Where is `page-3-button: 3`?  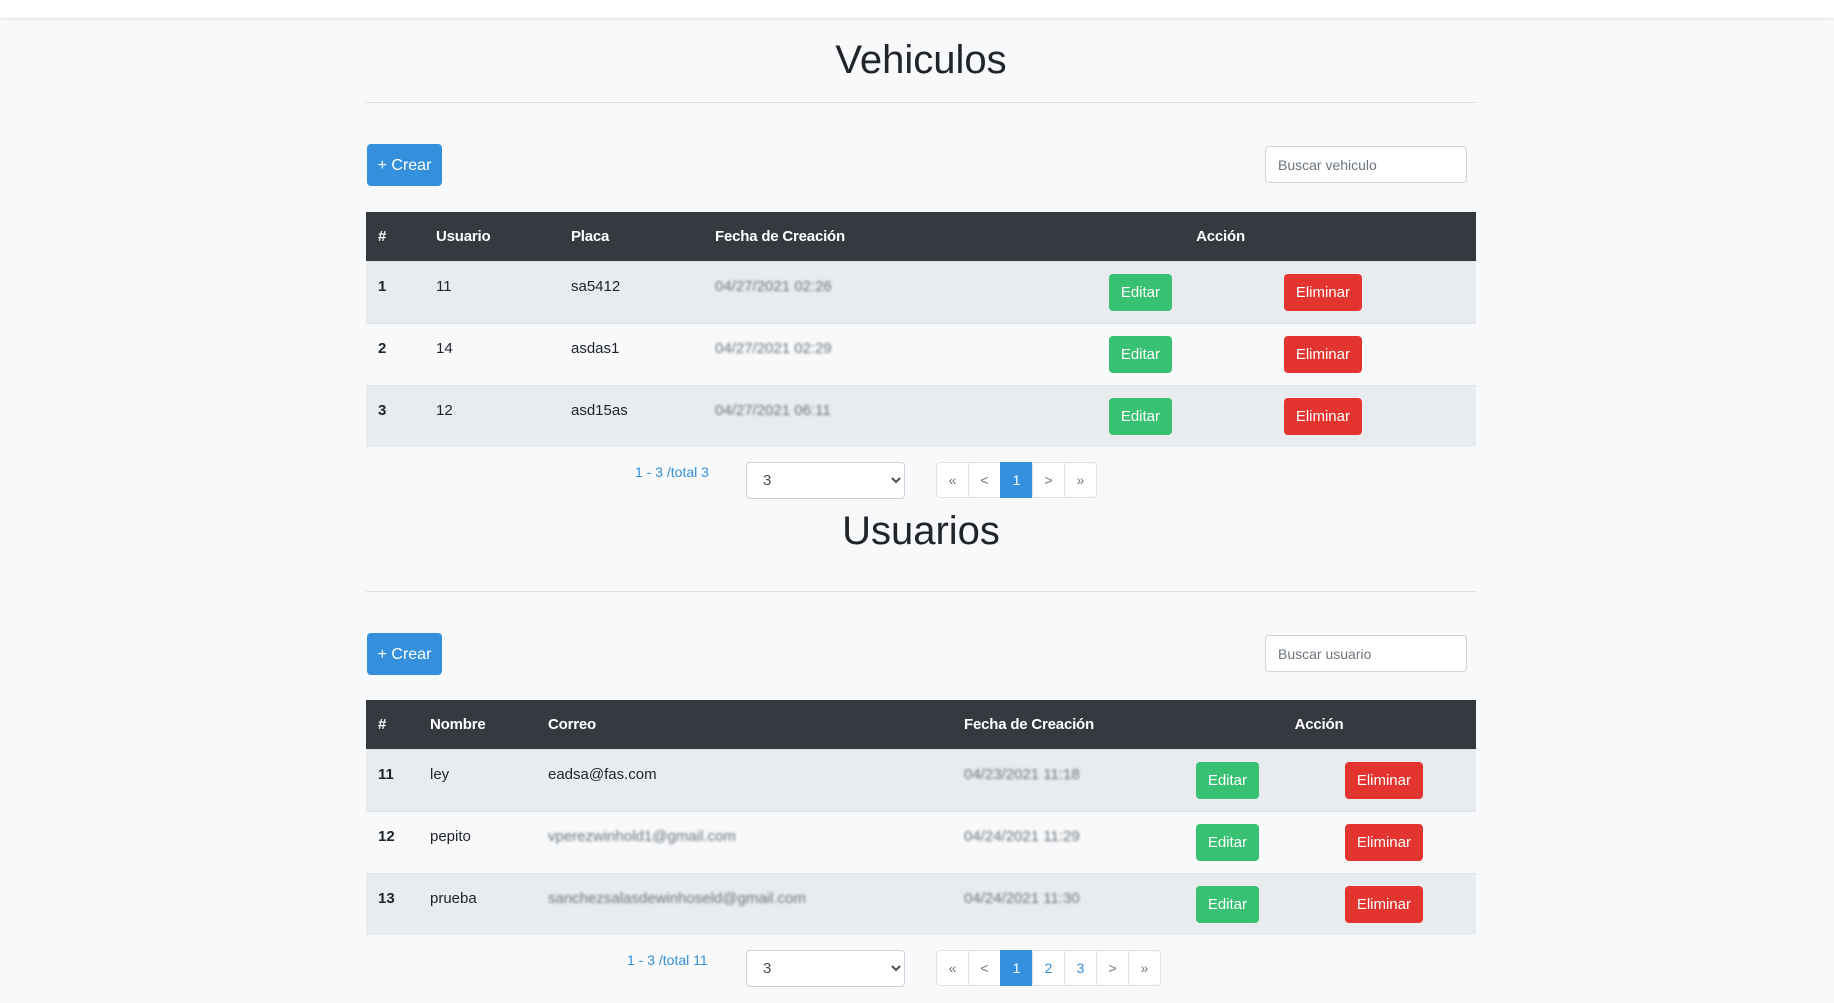
page-3-button: 3 is located at coordinates (1080, 968).